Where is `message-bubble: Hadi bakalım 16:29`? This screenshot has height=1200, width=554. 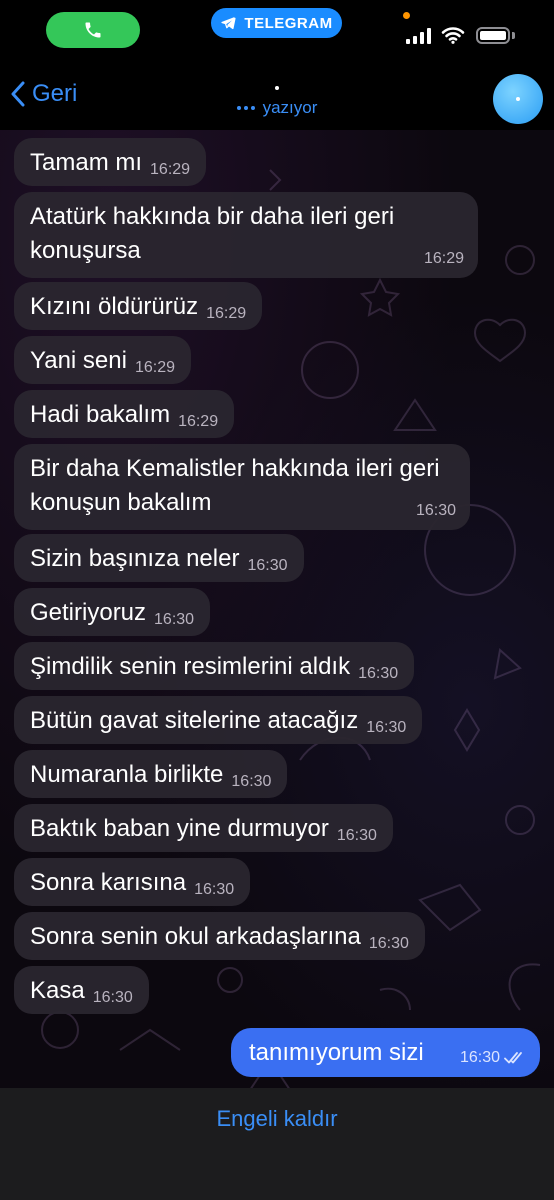
message-bubble: Hadi bakalım 16:29 is located at coordinates (124, 414).